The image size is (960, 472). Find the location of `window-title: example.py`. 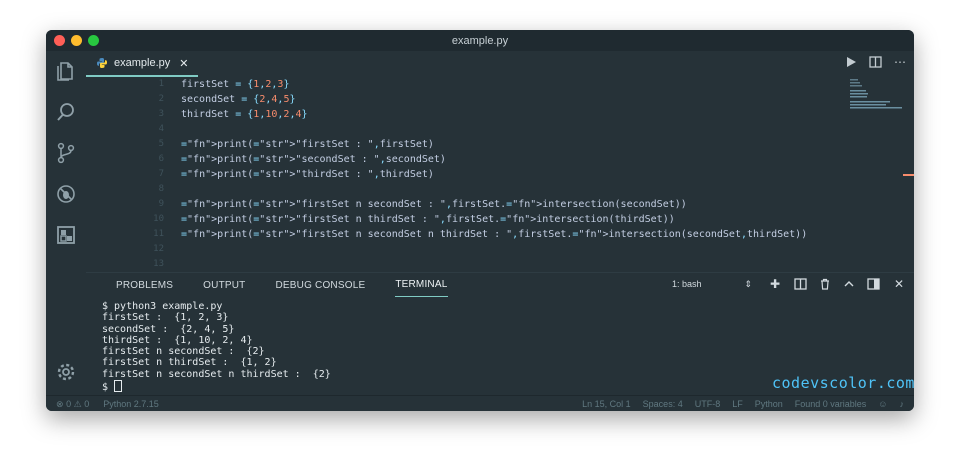

window-title: example.py is located at coordinates (480, 40).